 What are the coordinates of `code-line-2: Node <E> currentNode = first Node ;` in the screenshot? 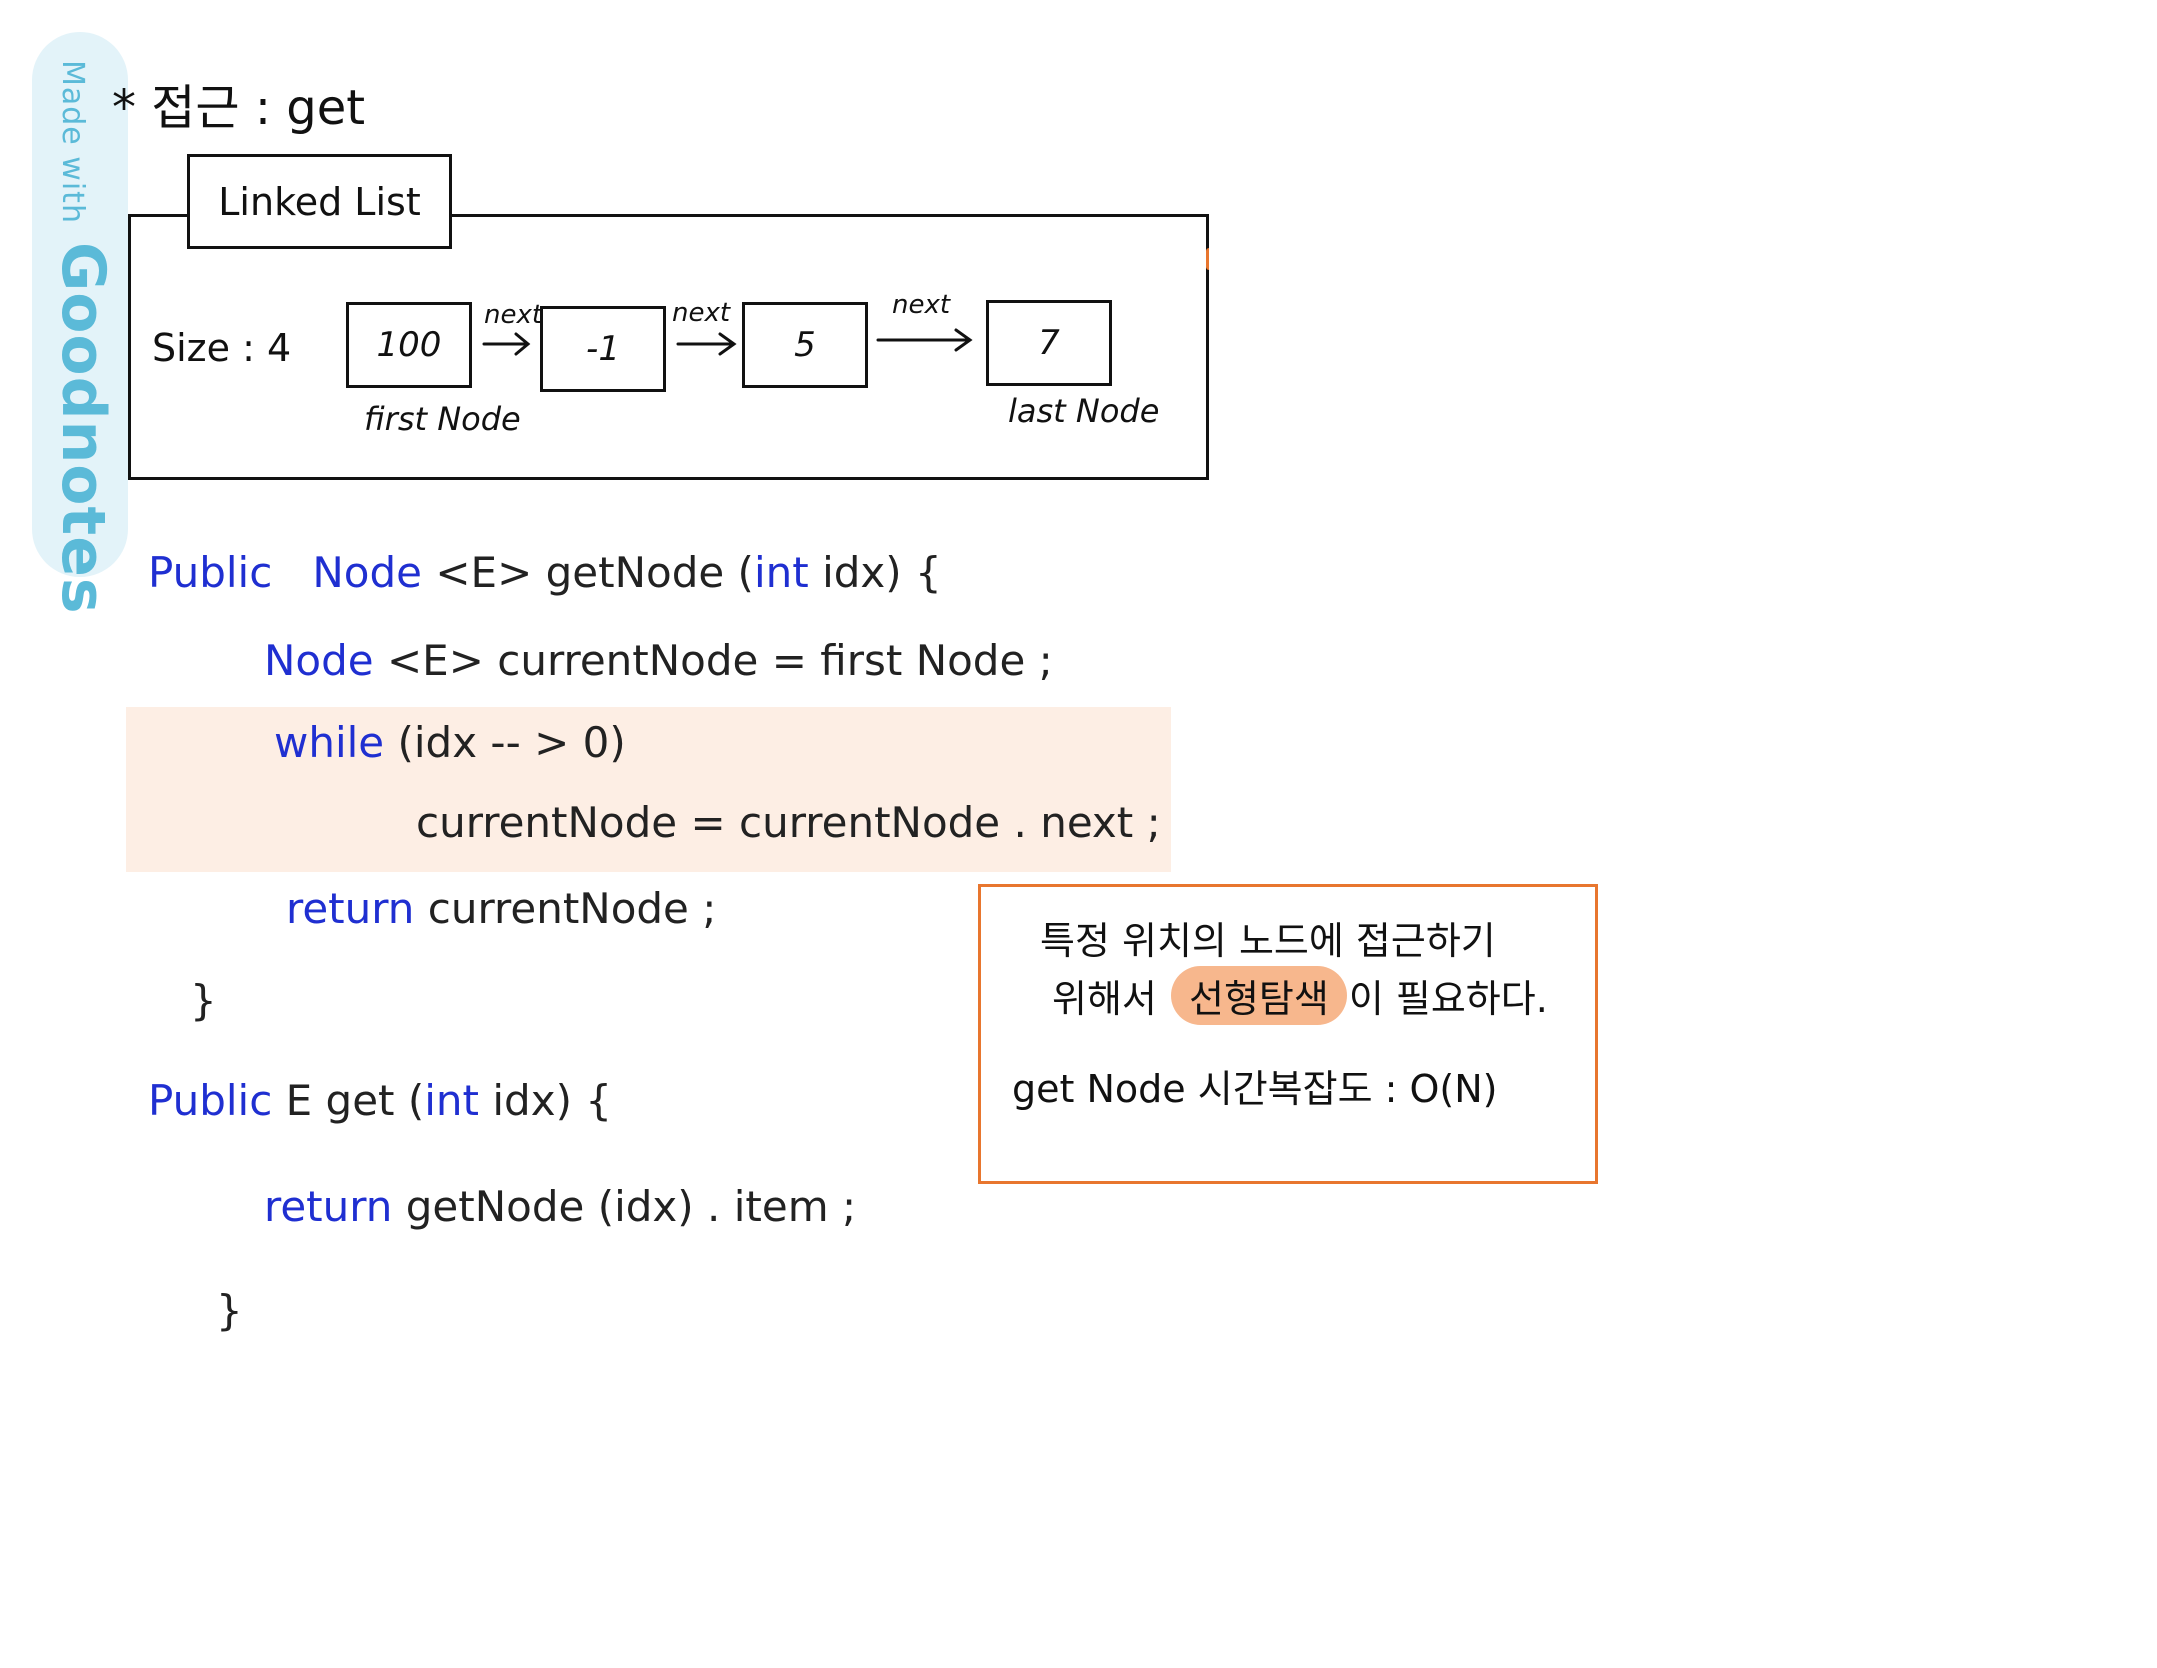 It's located at (658, 660).